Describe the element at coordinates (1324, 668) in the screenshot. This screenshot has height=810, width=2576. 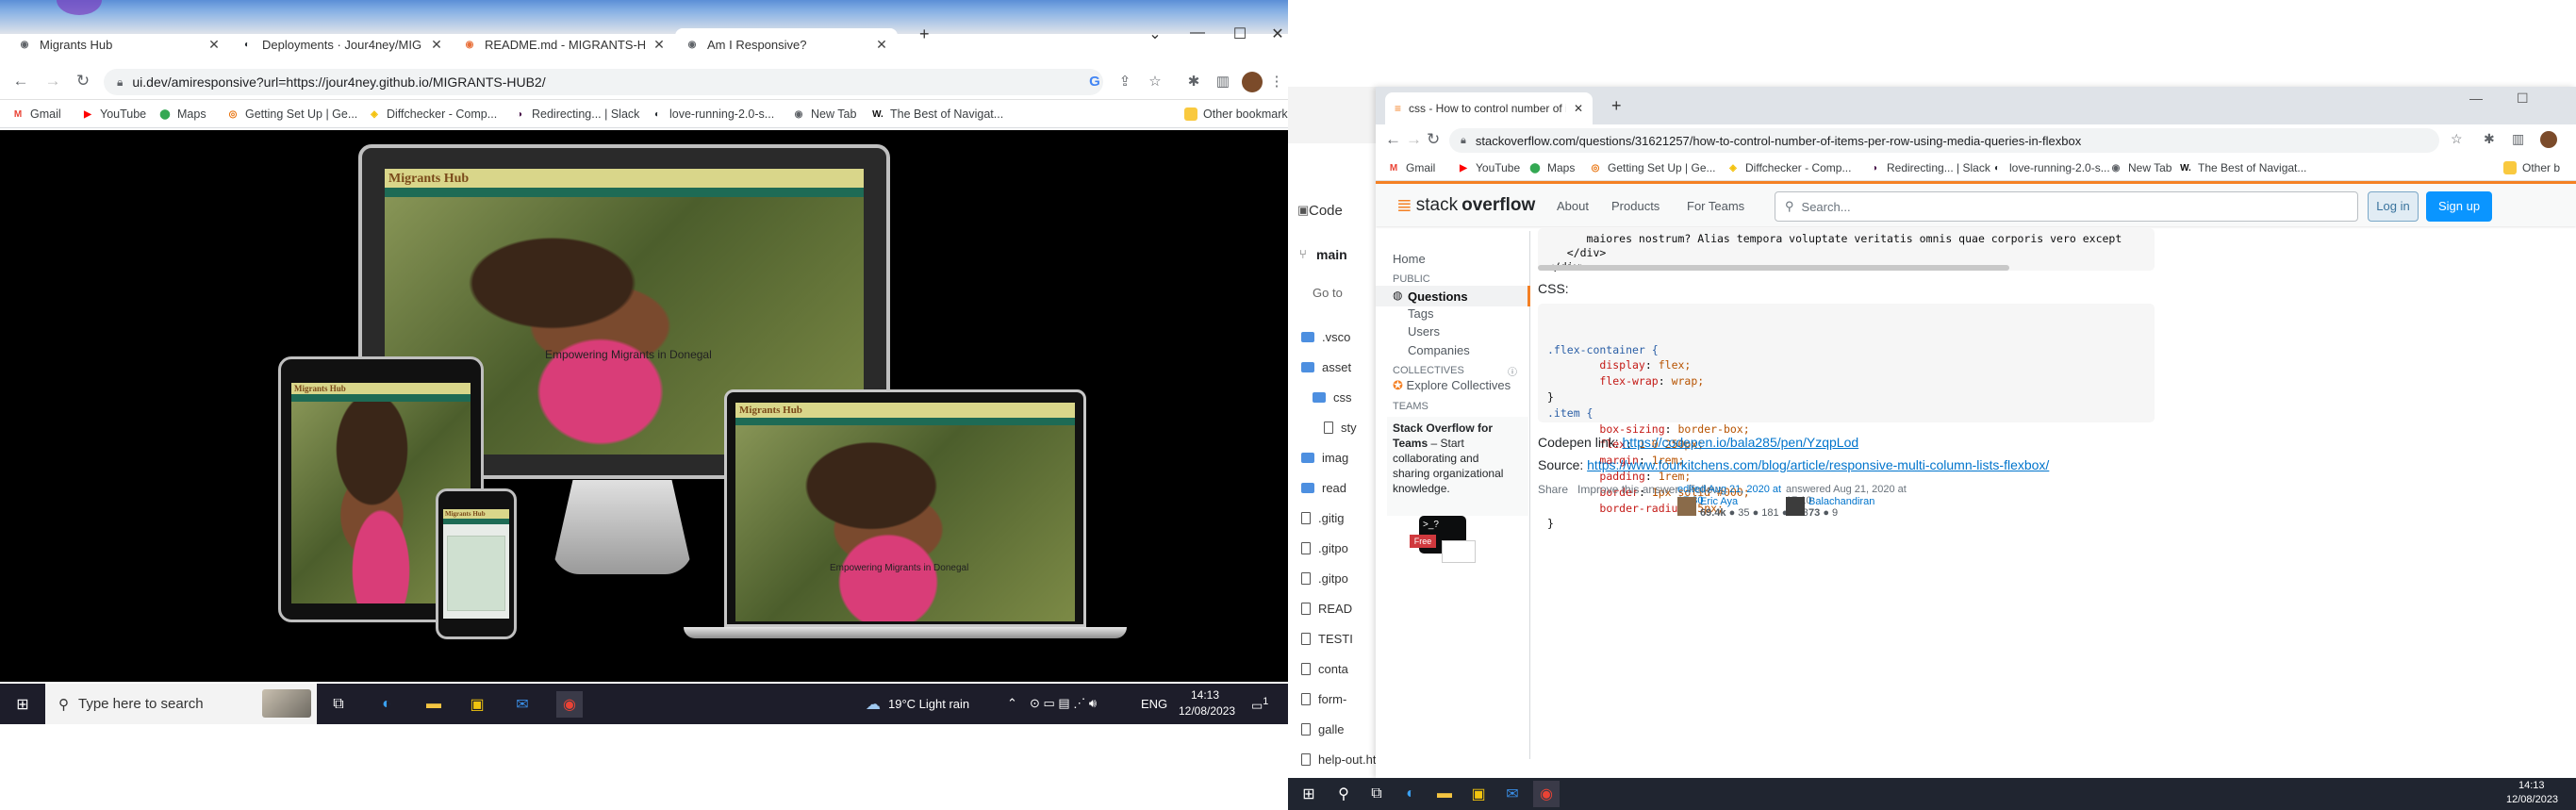
I see `explorer-file: conta` at that location.